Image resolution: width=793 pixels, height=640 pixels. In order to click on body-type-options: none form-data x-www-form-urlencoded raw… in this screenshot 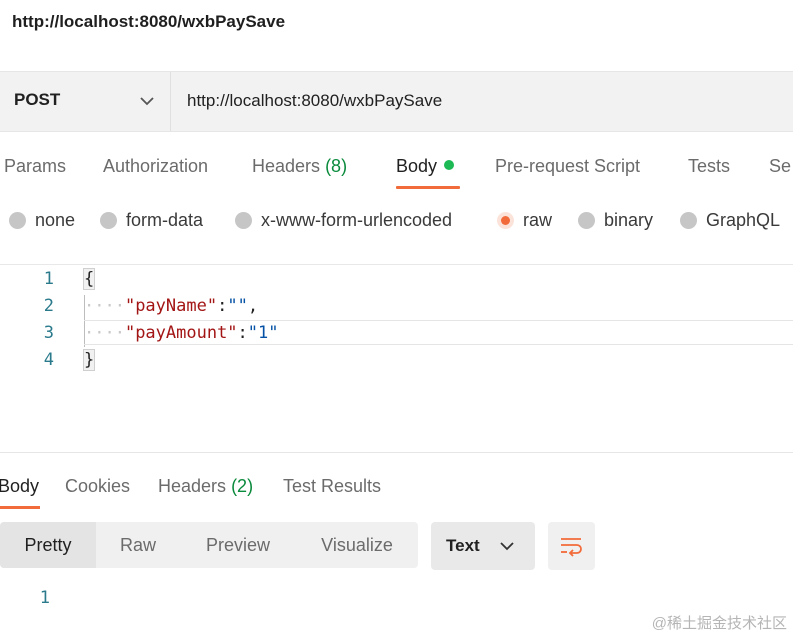, I will do `click(396, 222)`.